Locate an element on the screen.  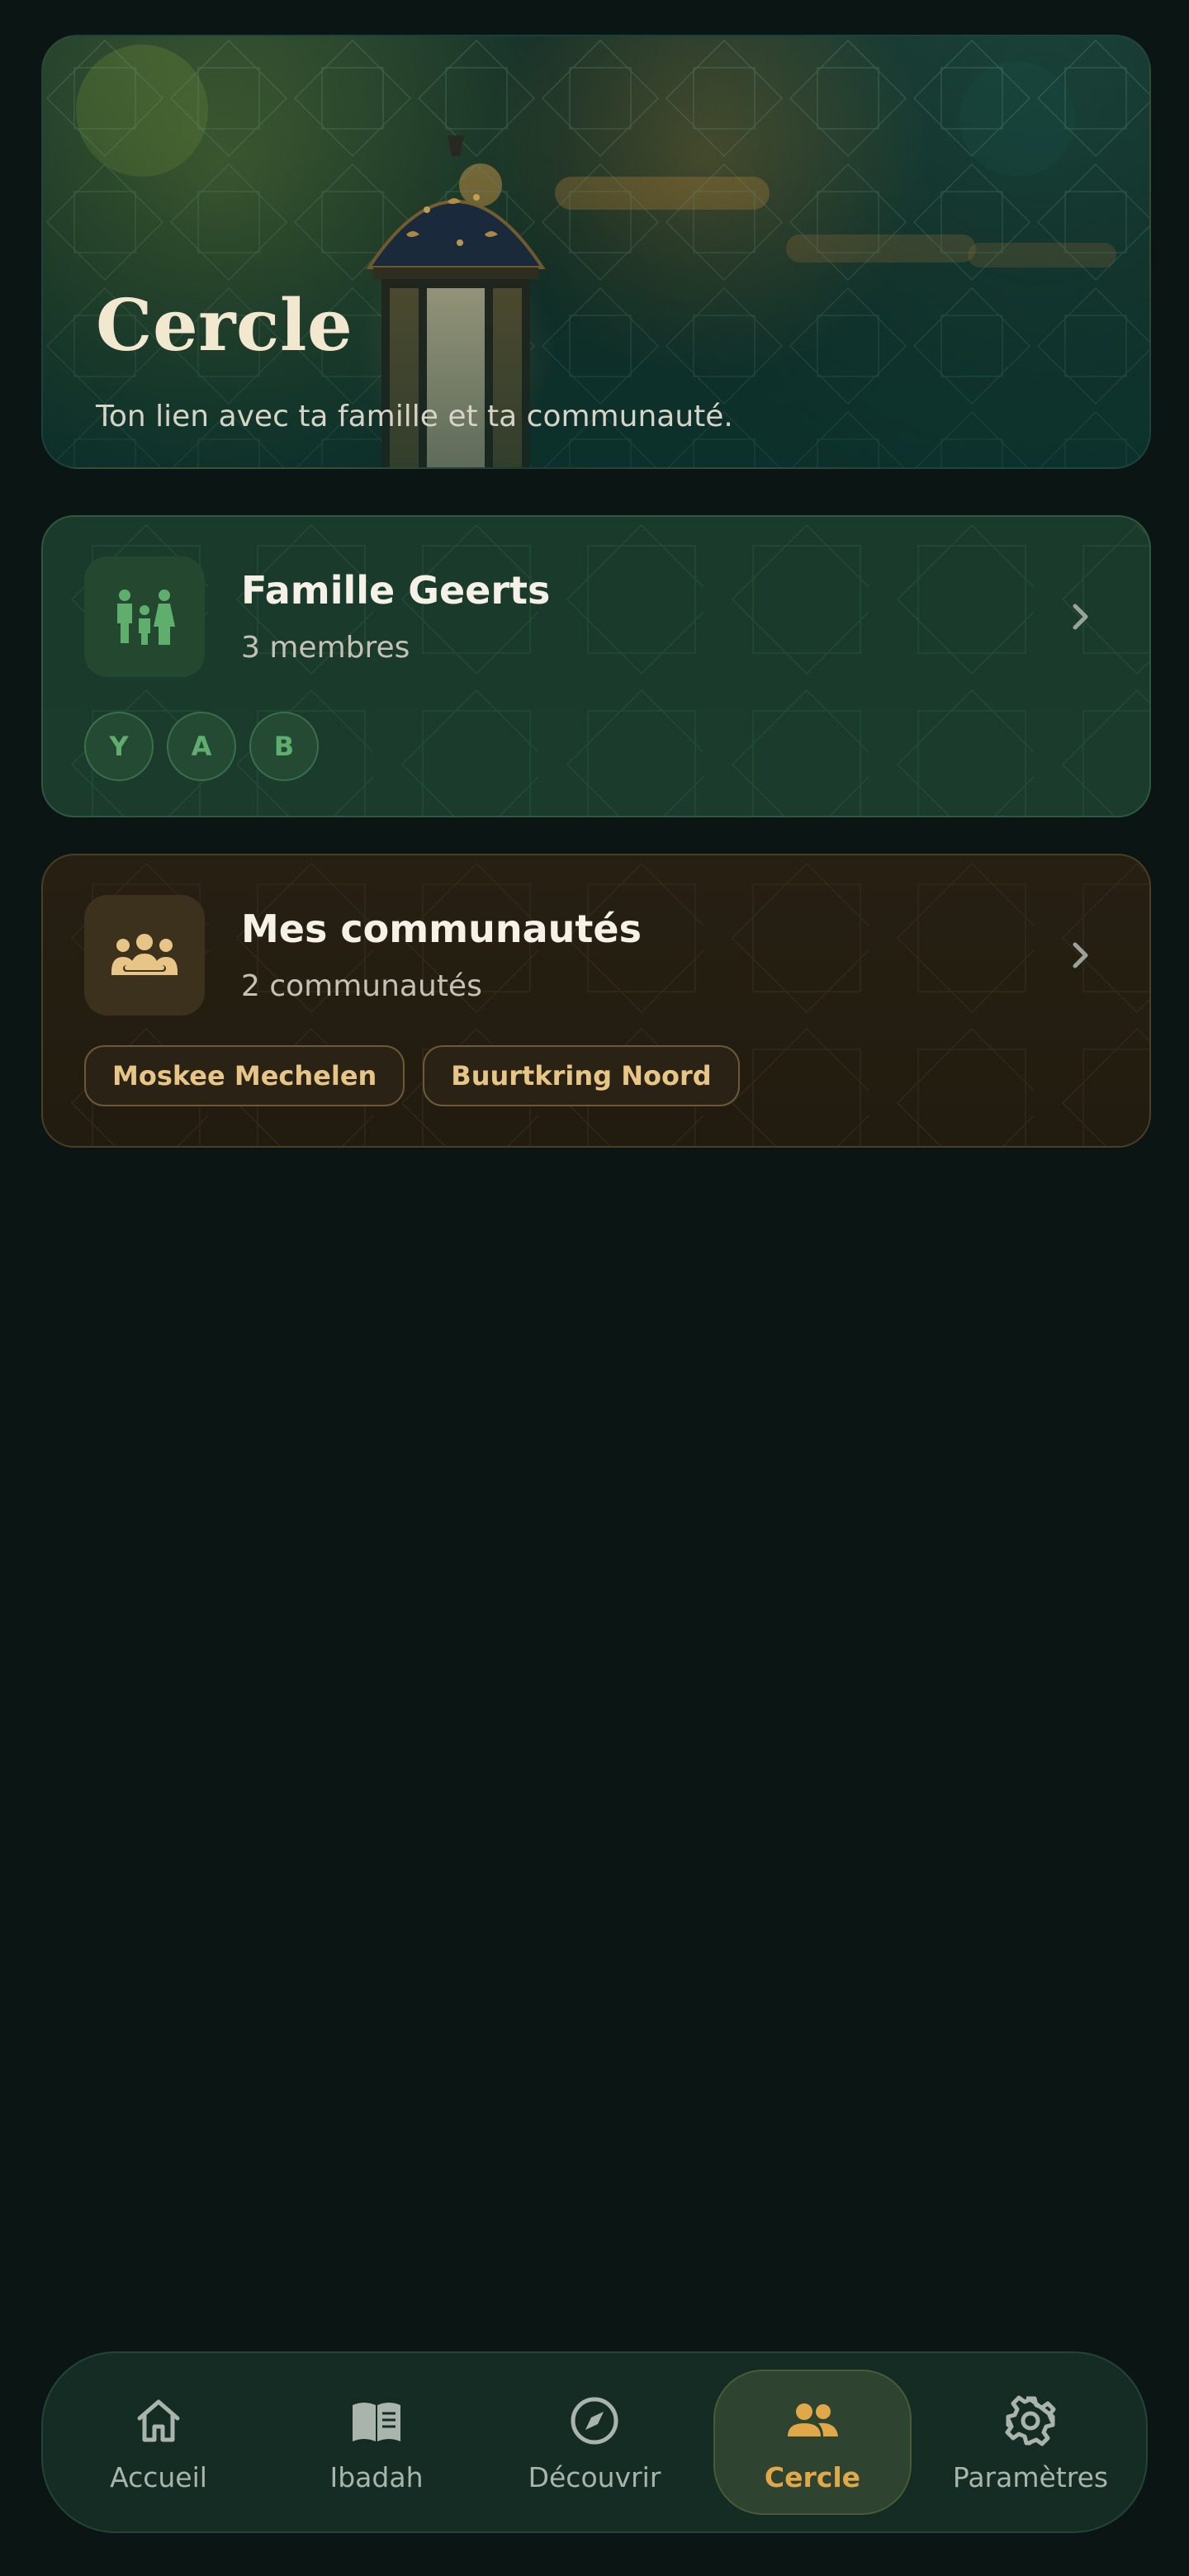
community-tag: Buurtkring Noord is located at coordinates (581, 1075).